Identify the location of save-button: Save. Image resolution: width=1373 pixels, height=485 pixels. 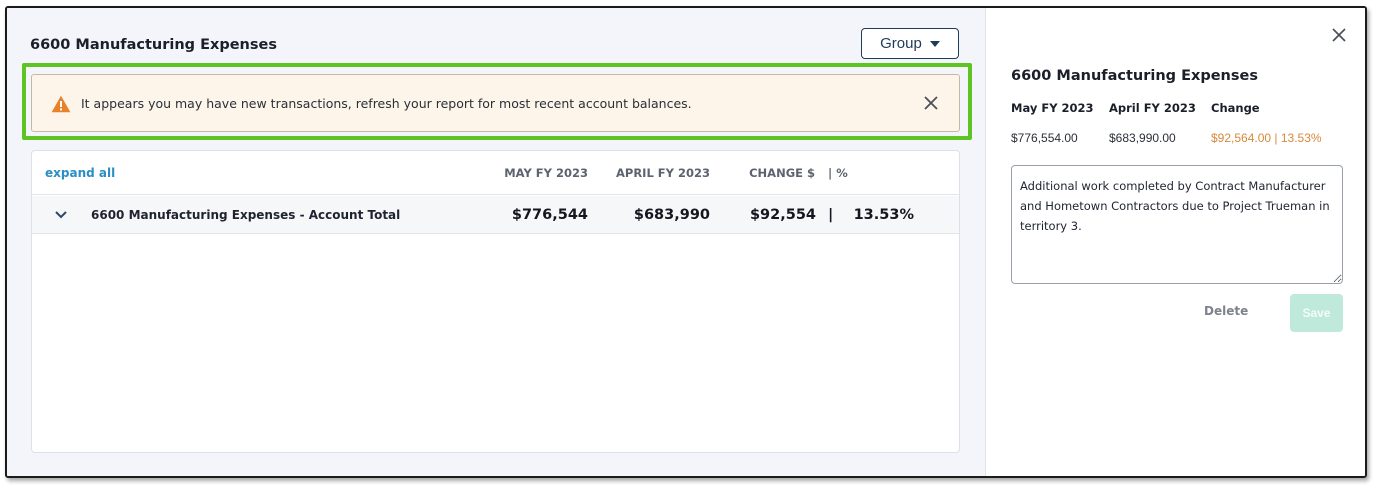
(1316, 313).